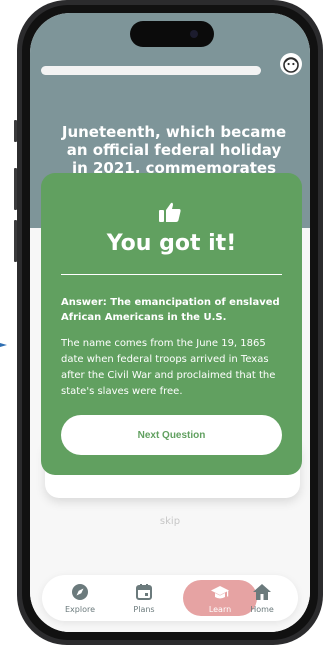 This screenshot has width=323, height=645. What do you see at coordinates (144, 592) in the screenshot?
I see `calendar-icon` at bounding box center [144, 592].